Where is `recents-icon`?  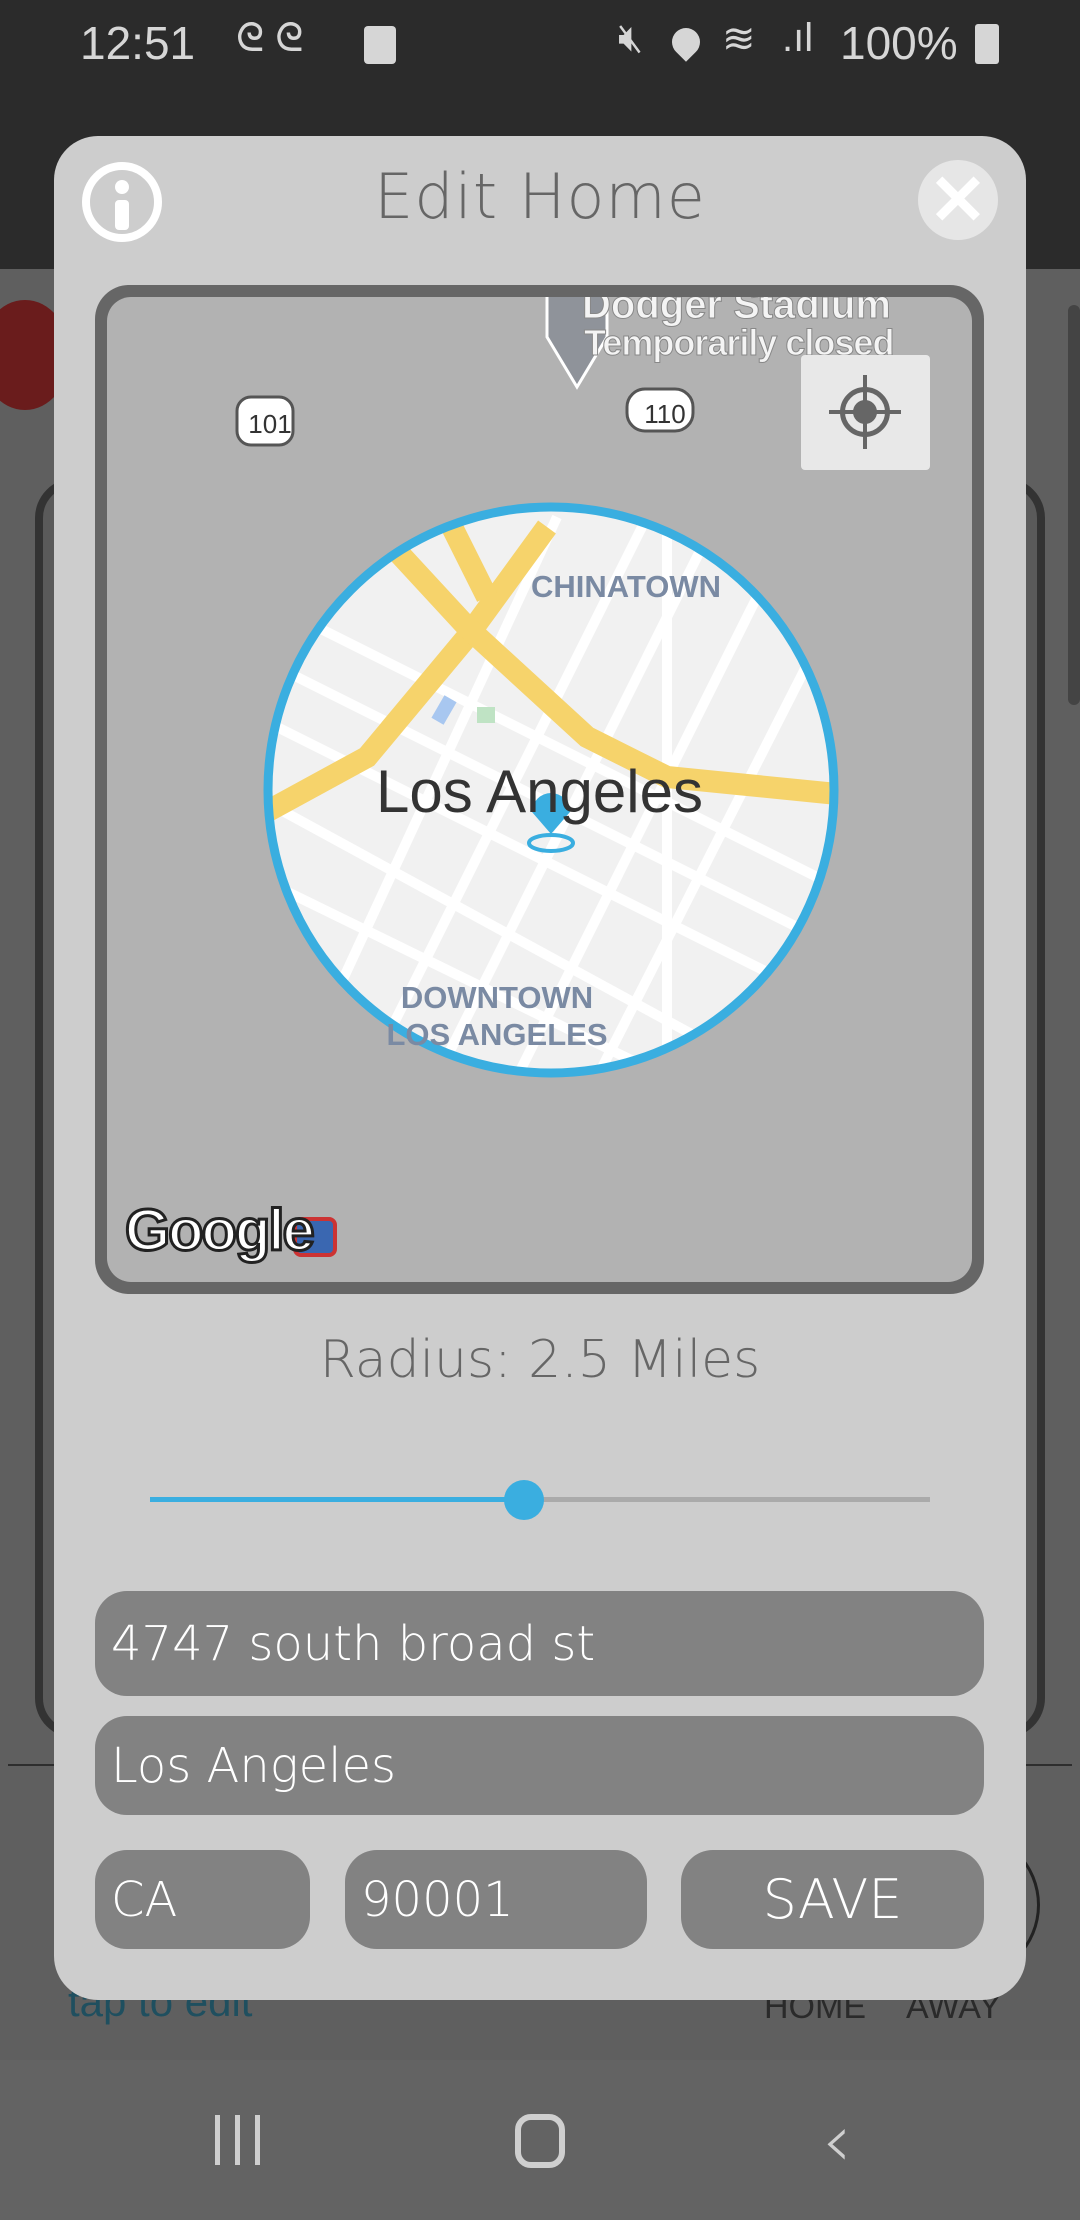 recents-icon is located at coordinates (238, 2140).